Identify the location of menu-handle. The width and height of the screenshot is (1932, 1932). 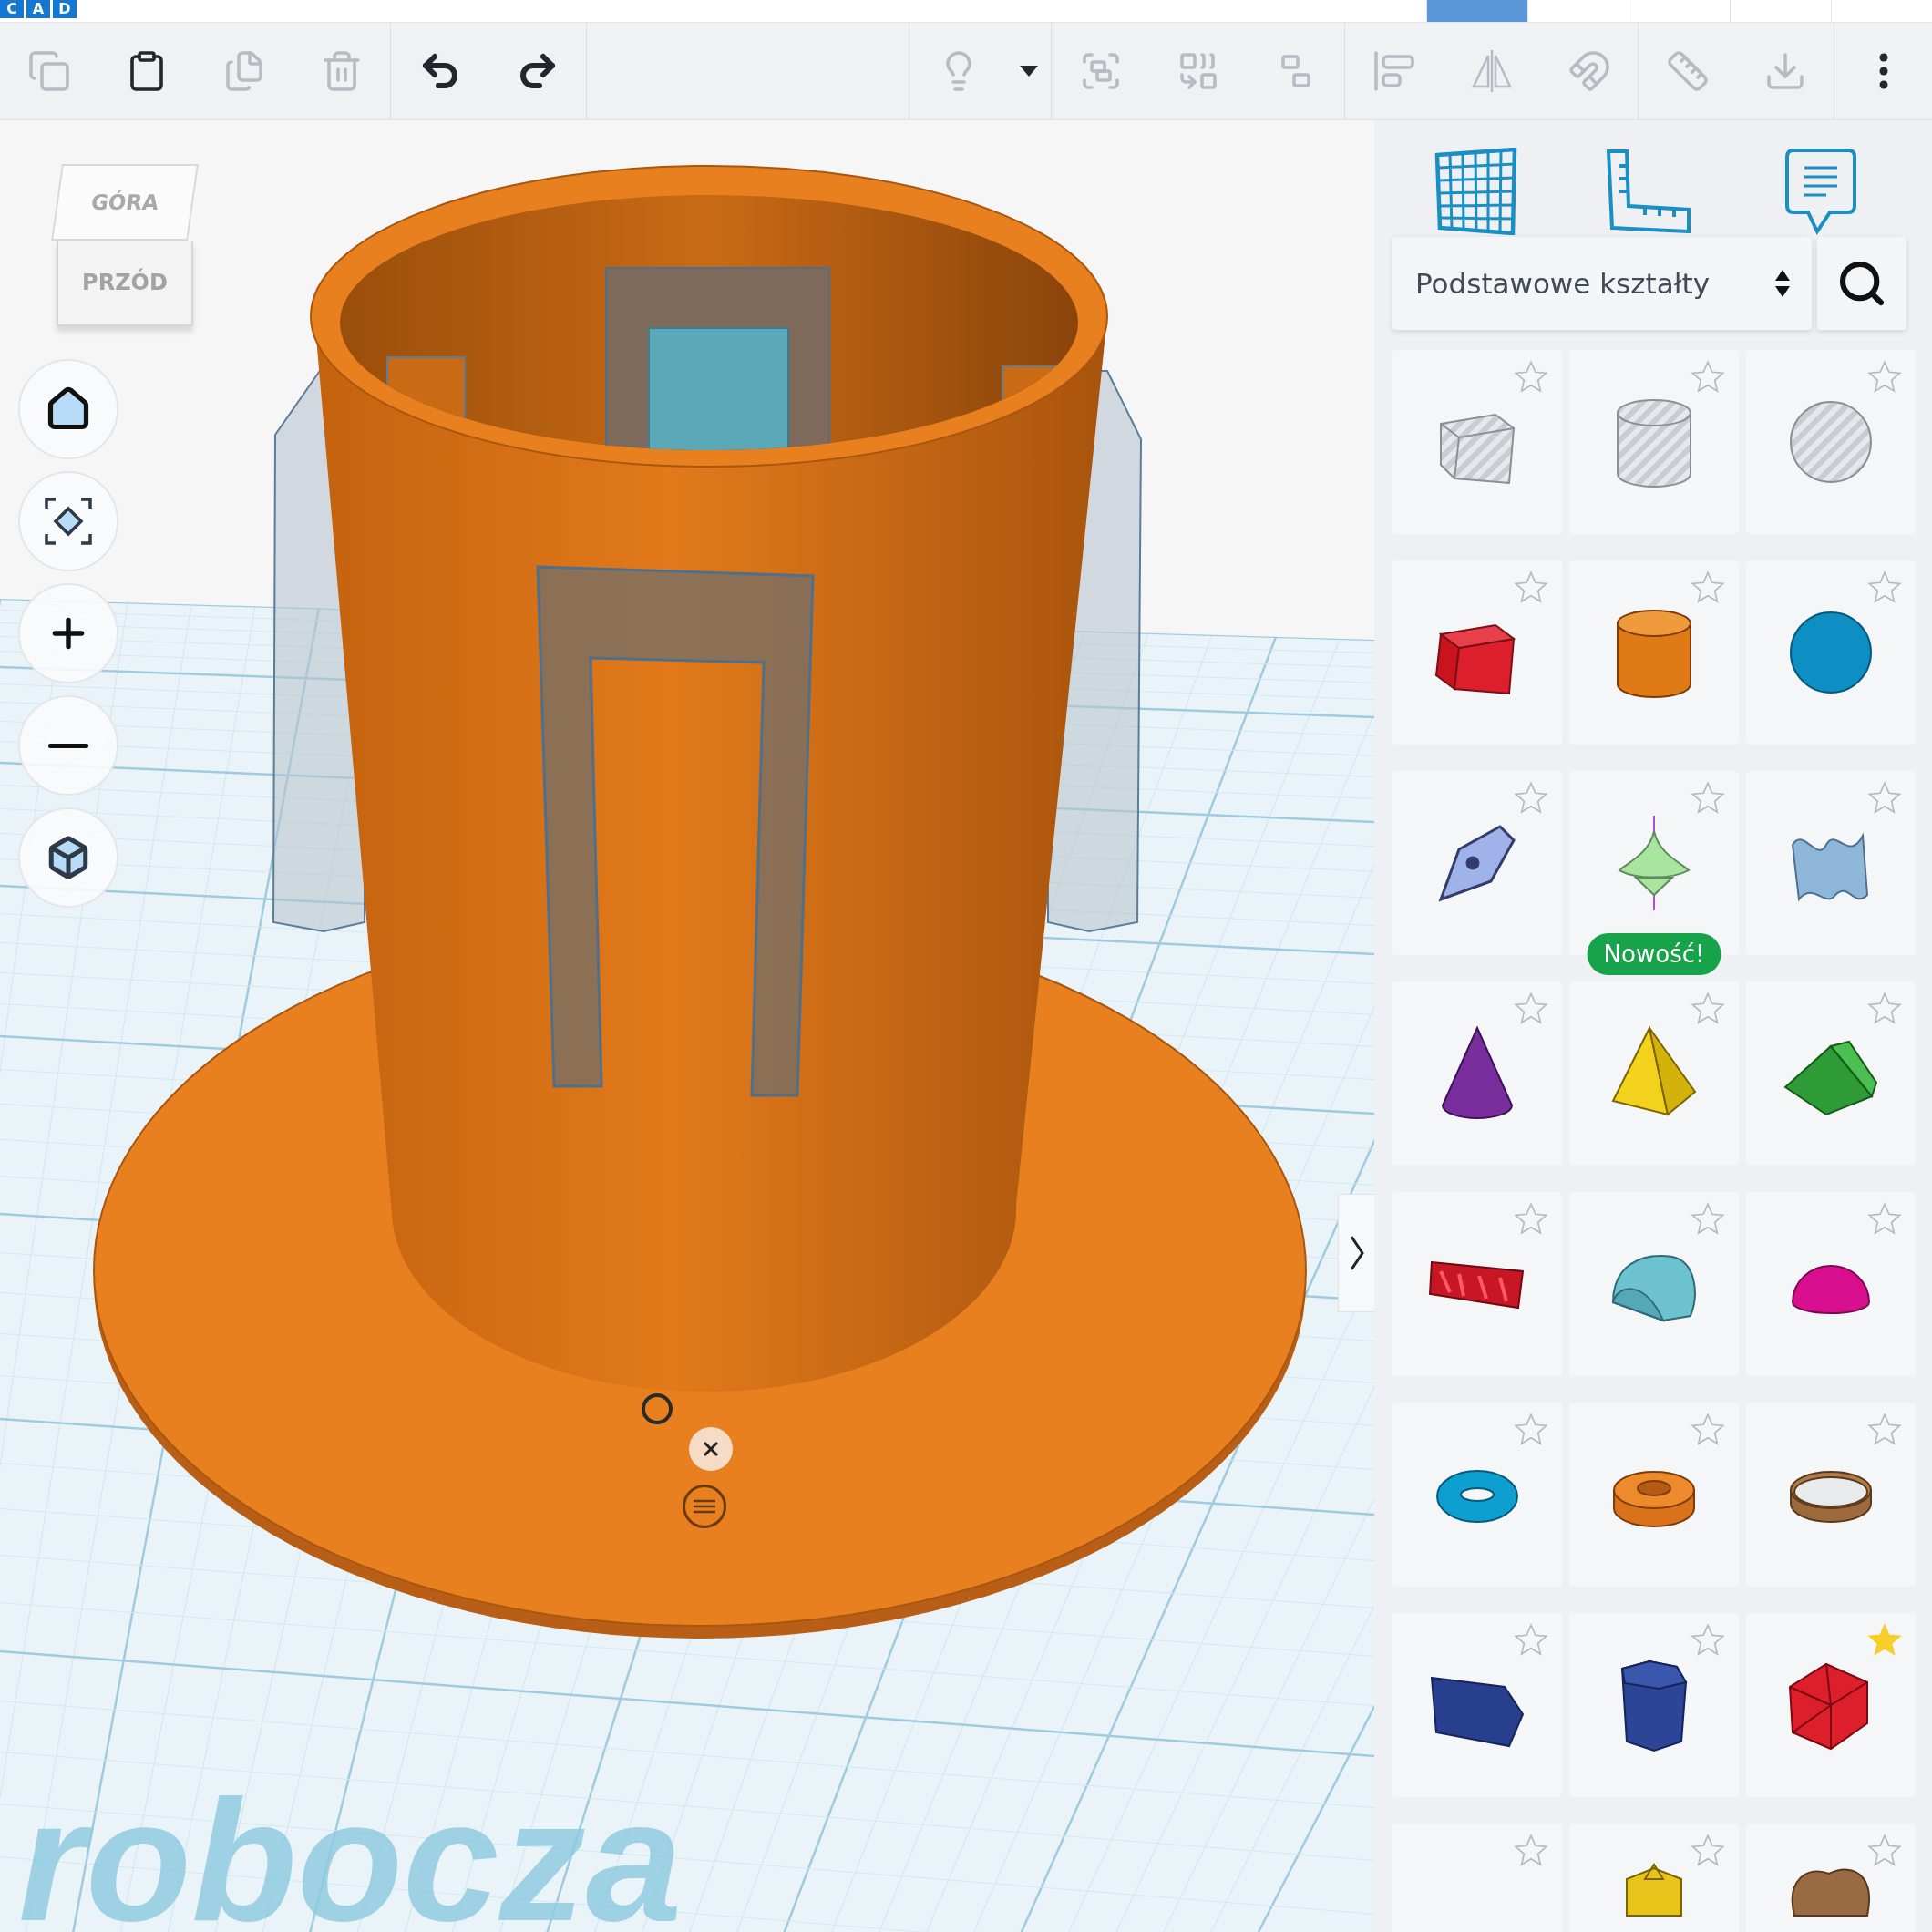
(704, 1506).